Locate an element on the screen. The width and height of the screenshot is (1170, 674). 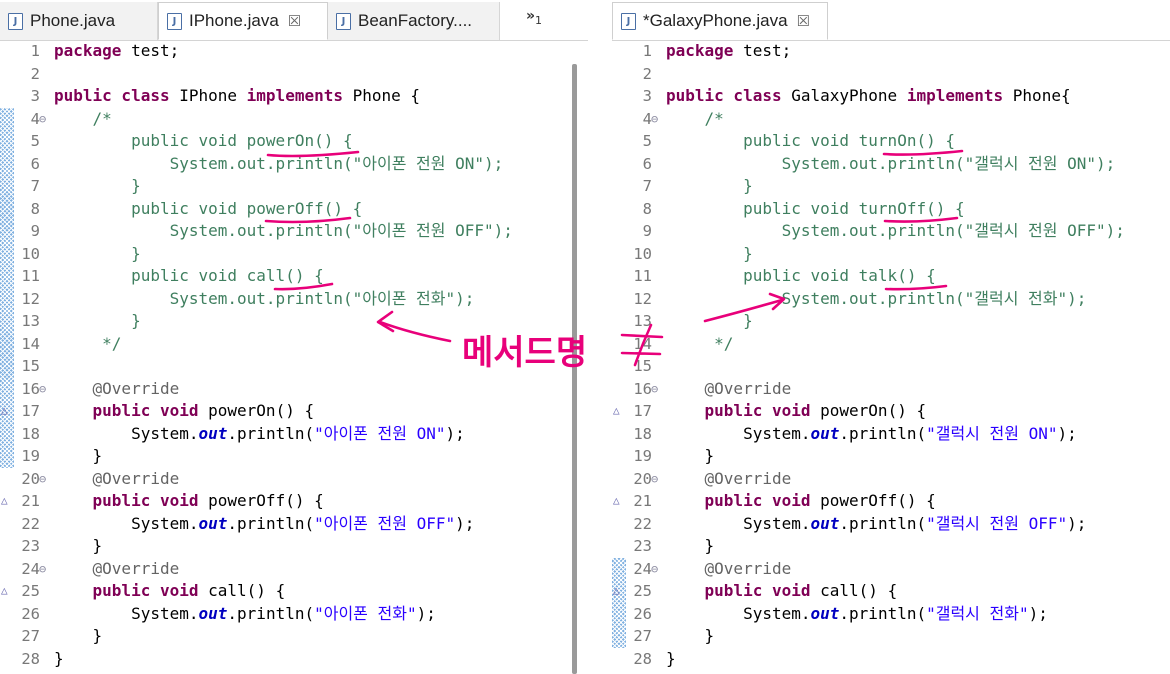
line-number: 6 is located at coordinates (647, 163).